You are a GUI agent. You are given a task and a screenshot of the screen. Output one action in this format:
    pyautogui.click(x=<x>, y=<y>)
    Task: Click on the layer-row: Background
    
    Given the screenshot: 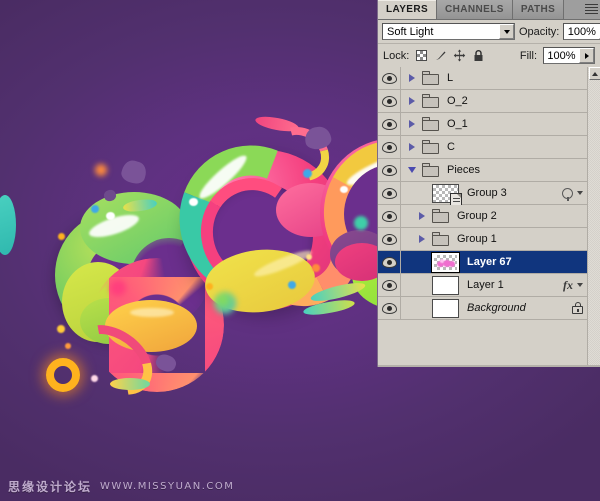 What is the action you would take?
    pyautogui.click(x=482, y=308)
    